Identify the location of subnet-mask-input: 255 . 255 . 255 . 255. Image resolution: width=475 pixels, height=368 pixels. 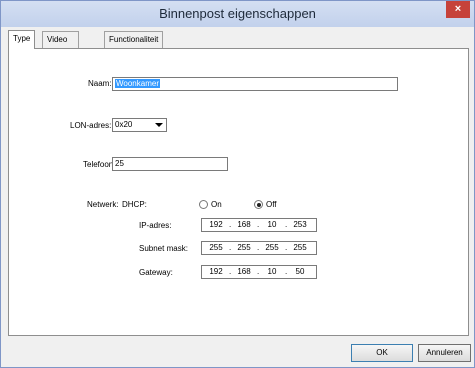
(259, 248).